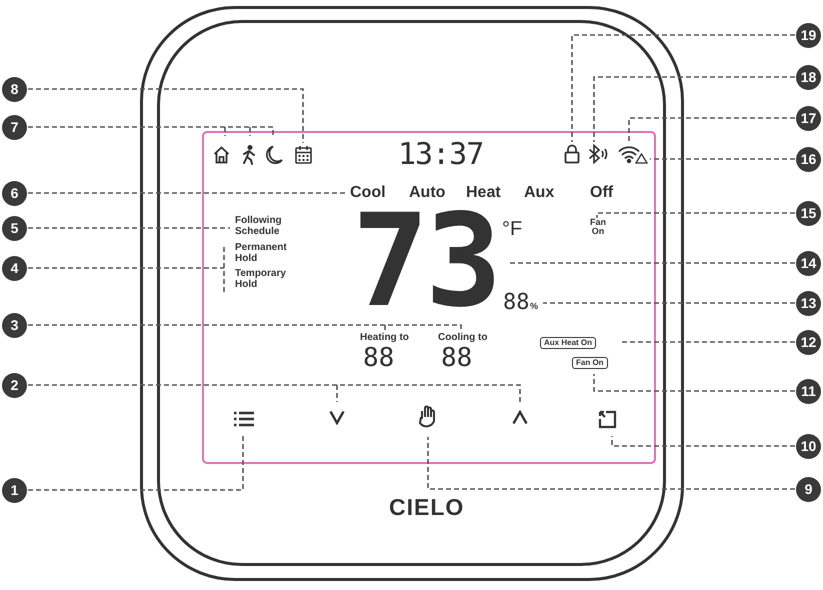 The height and width of the screenshot is (590, 823). What do you see at coordinates (14, 127) in the screenshot?
I see `callout-number: 7` at bounding box center [14, 127].